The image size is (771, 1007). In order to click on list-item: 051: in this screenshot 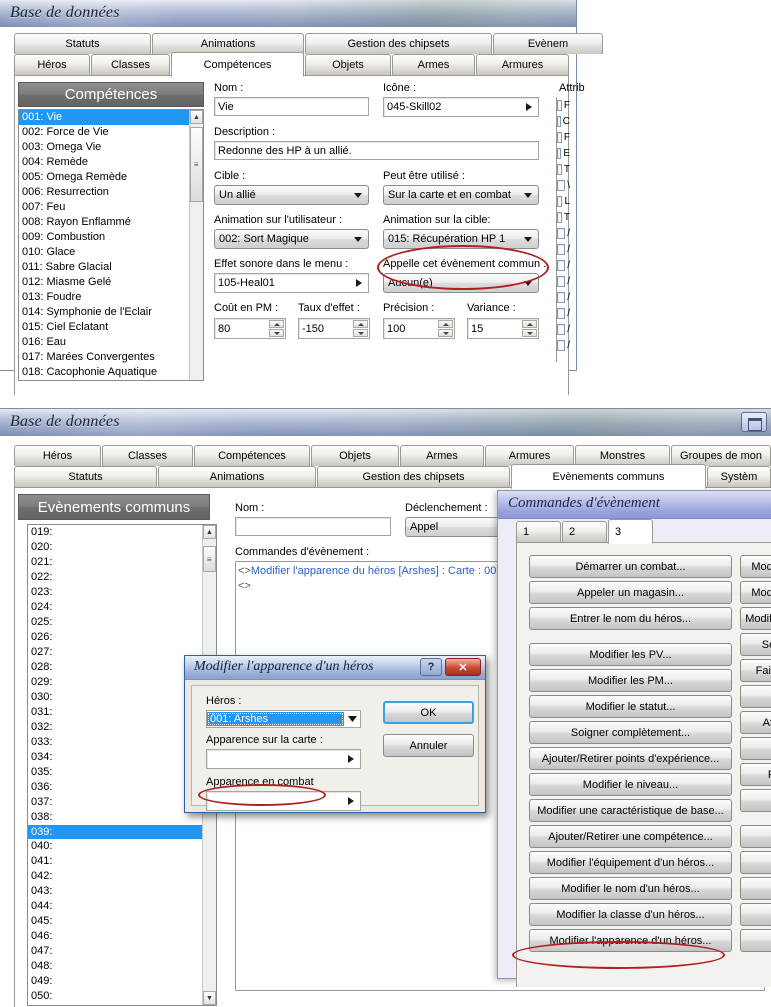, I will do `click(115, 1004)`.